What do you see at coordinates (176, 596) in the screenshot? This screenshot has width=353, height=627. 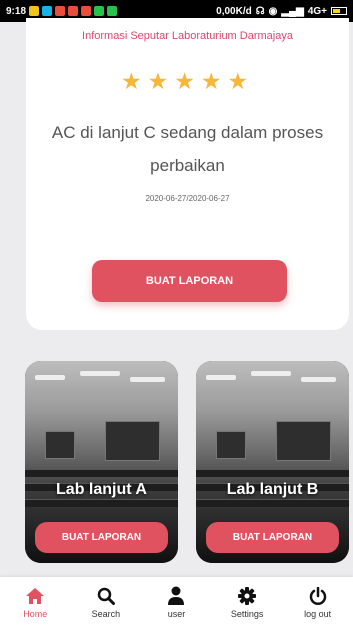 I see `user-icon` at bounding box center [176, 596].